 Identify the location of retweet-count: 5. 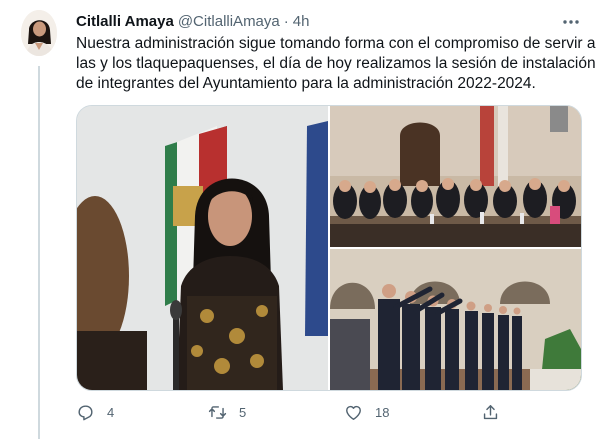
(243, 412).